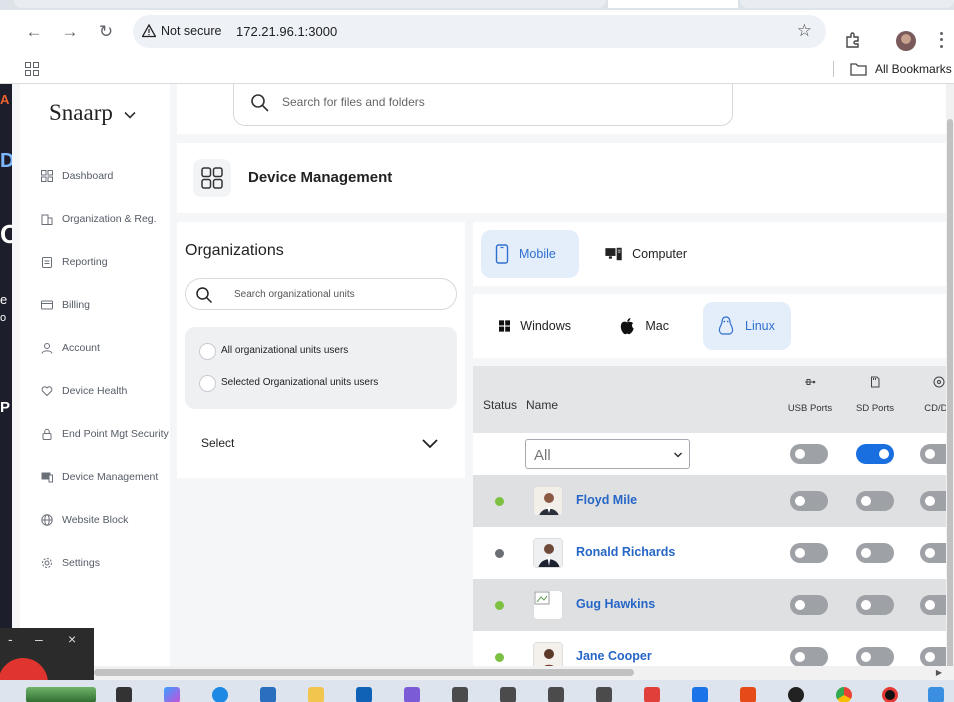 Image resolution: width=954 pixels, height=702 pixels. Describe the element at coordinates (61, 694) in the screenshot. I see `weather-widget-icon` at that location.